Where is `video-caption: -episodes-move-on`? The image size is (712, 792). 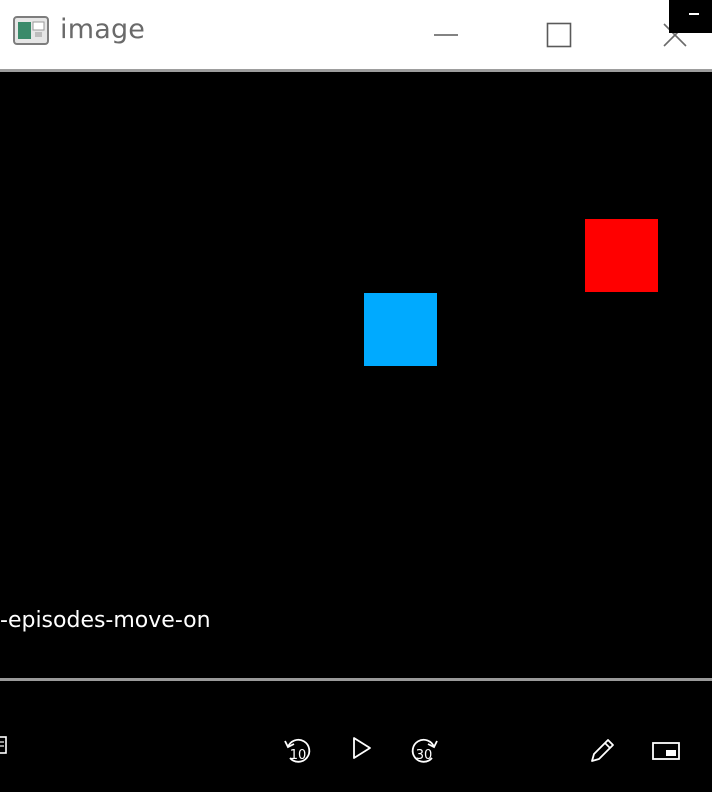
video-caption: -episodes-move-on is located at coordinates (105, 620).